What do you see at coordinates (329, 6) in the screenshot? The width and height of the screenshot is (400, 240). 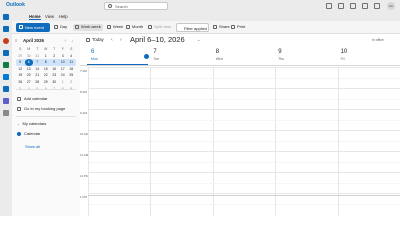 I see `meet-now-icon` at bounding box center [329, 6].